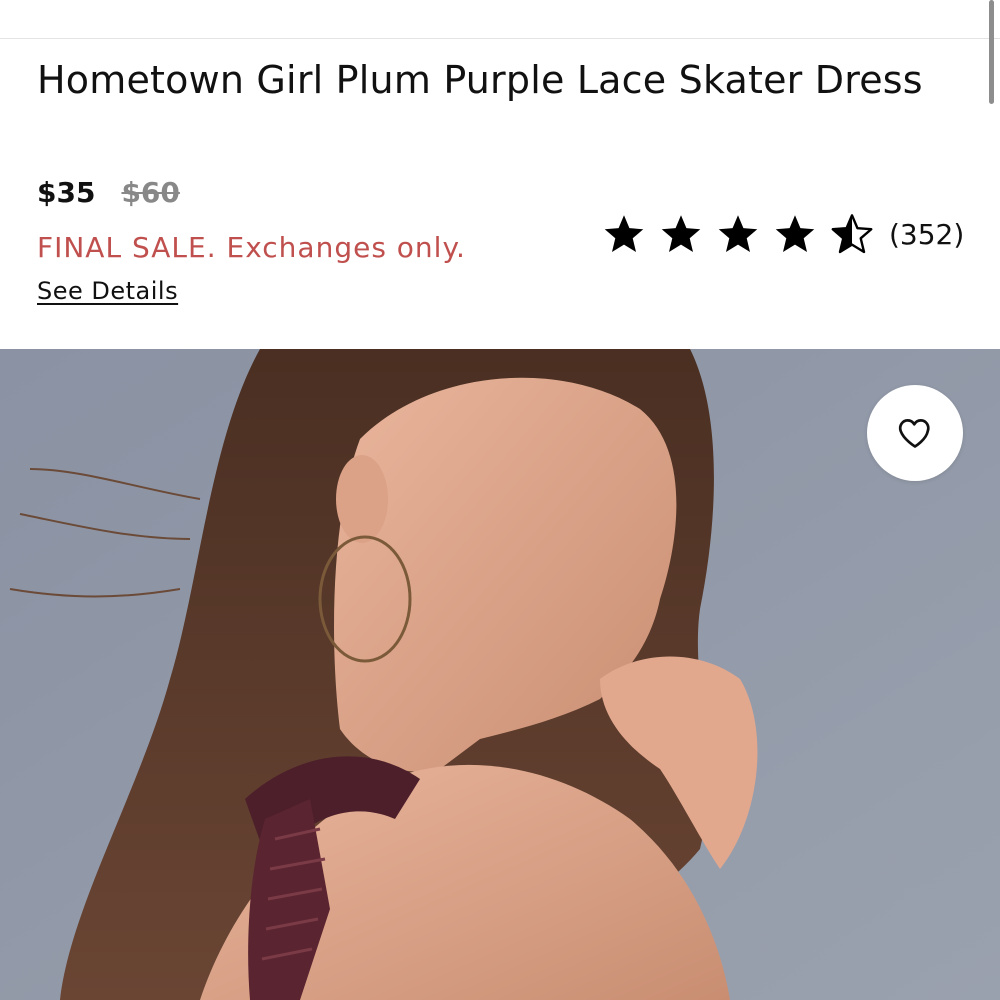  Describe the element at coordinates (108, 192) in the screenshot. I see `price-row: $35 $60` at that location.